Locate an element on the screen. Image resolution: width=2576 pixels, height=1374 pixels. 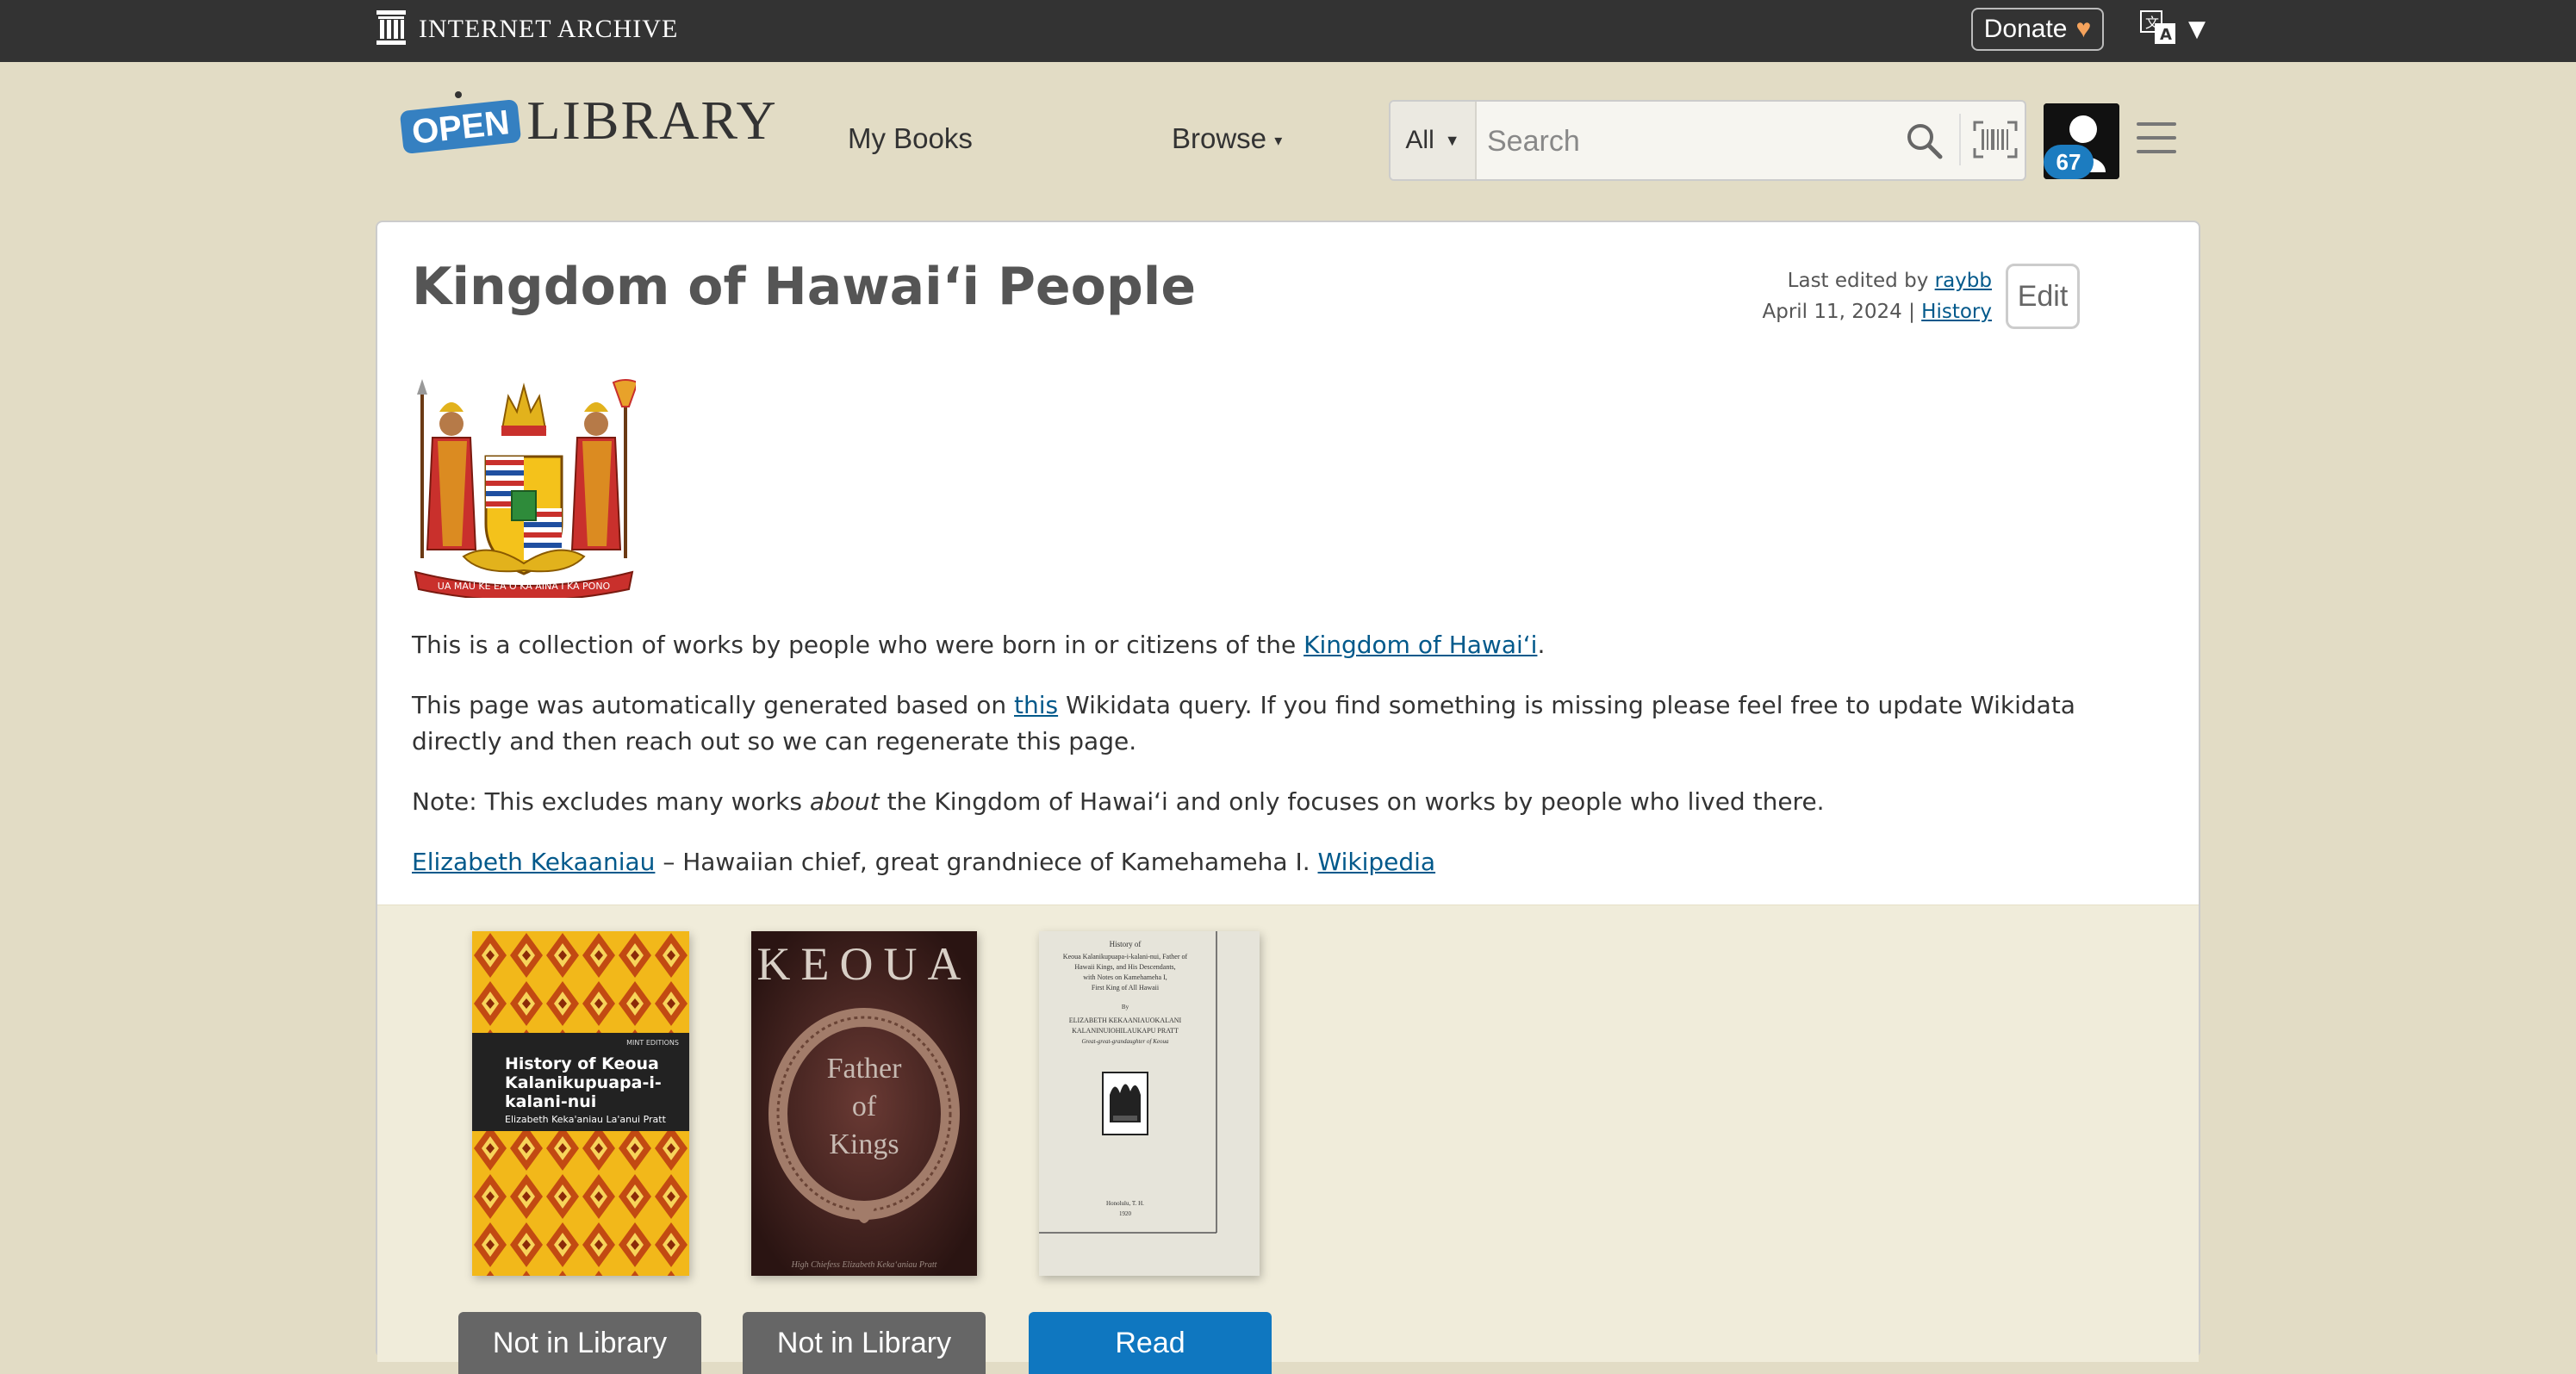
cover-author1: ELIZABETH KEKAANIAUOKALANI is located at coordinates (1126, 1020).